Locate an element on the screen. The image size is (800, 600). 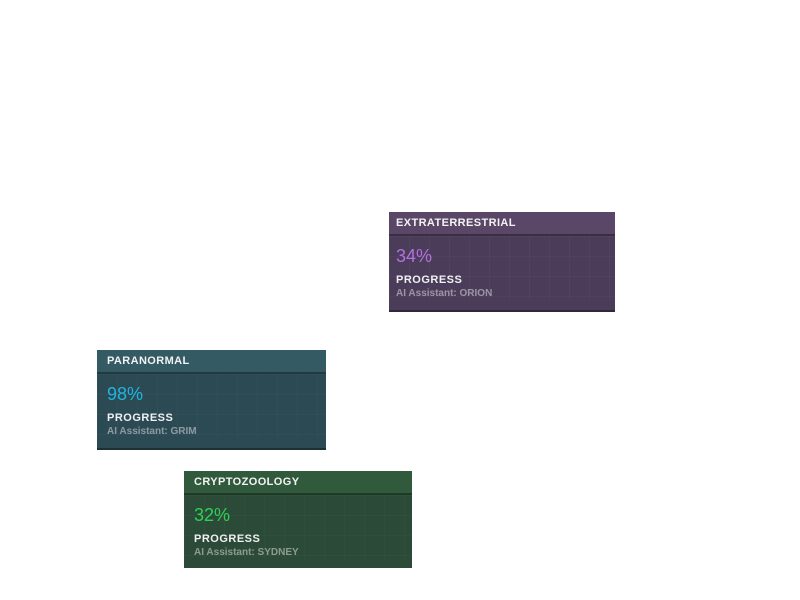
card-title: EXTRATERRESTRIAL is located at coordinates (502, 224).